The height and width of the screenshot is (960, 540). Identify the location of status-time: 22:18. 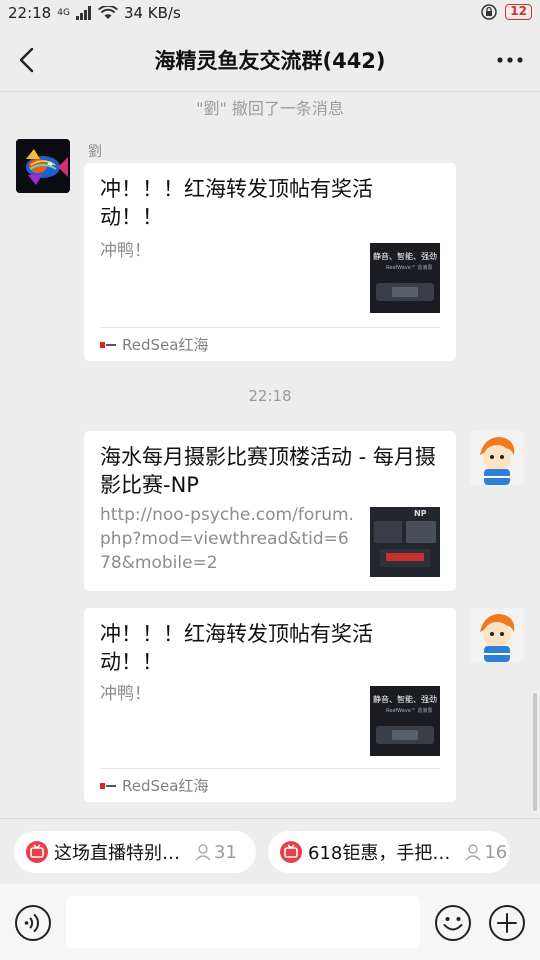
(30, 13).